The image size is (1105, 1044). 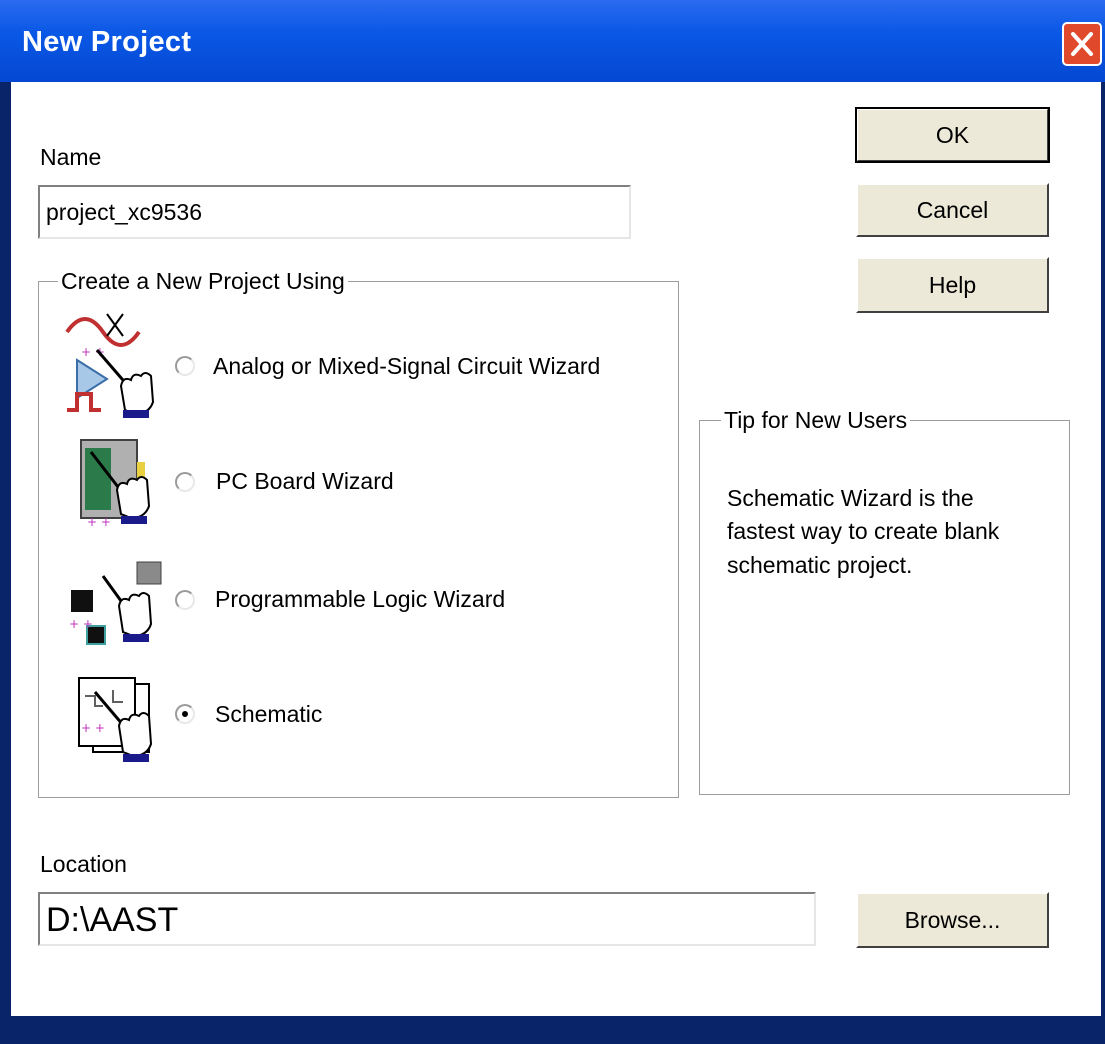 I want to click on tip-line-2: fastest way to create blank, so click(x=863, y=531).